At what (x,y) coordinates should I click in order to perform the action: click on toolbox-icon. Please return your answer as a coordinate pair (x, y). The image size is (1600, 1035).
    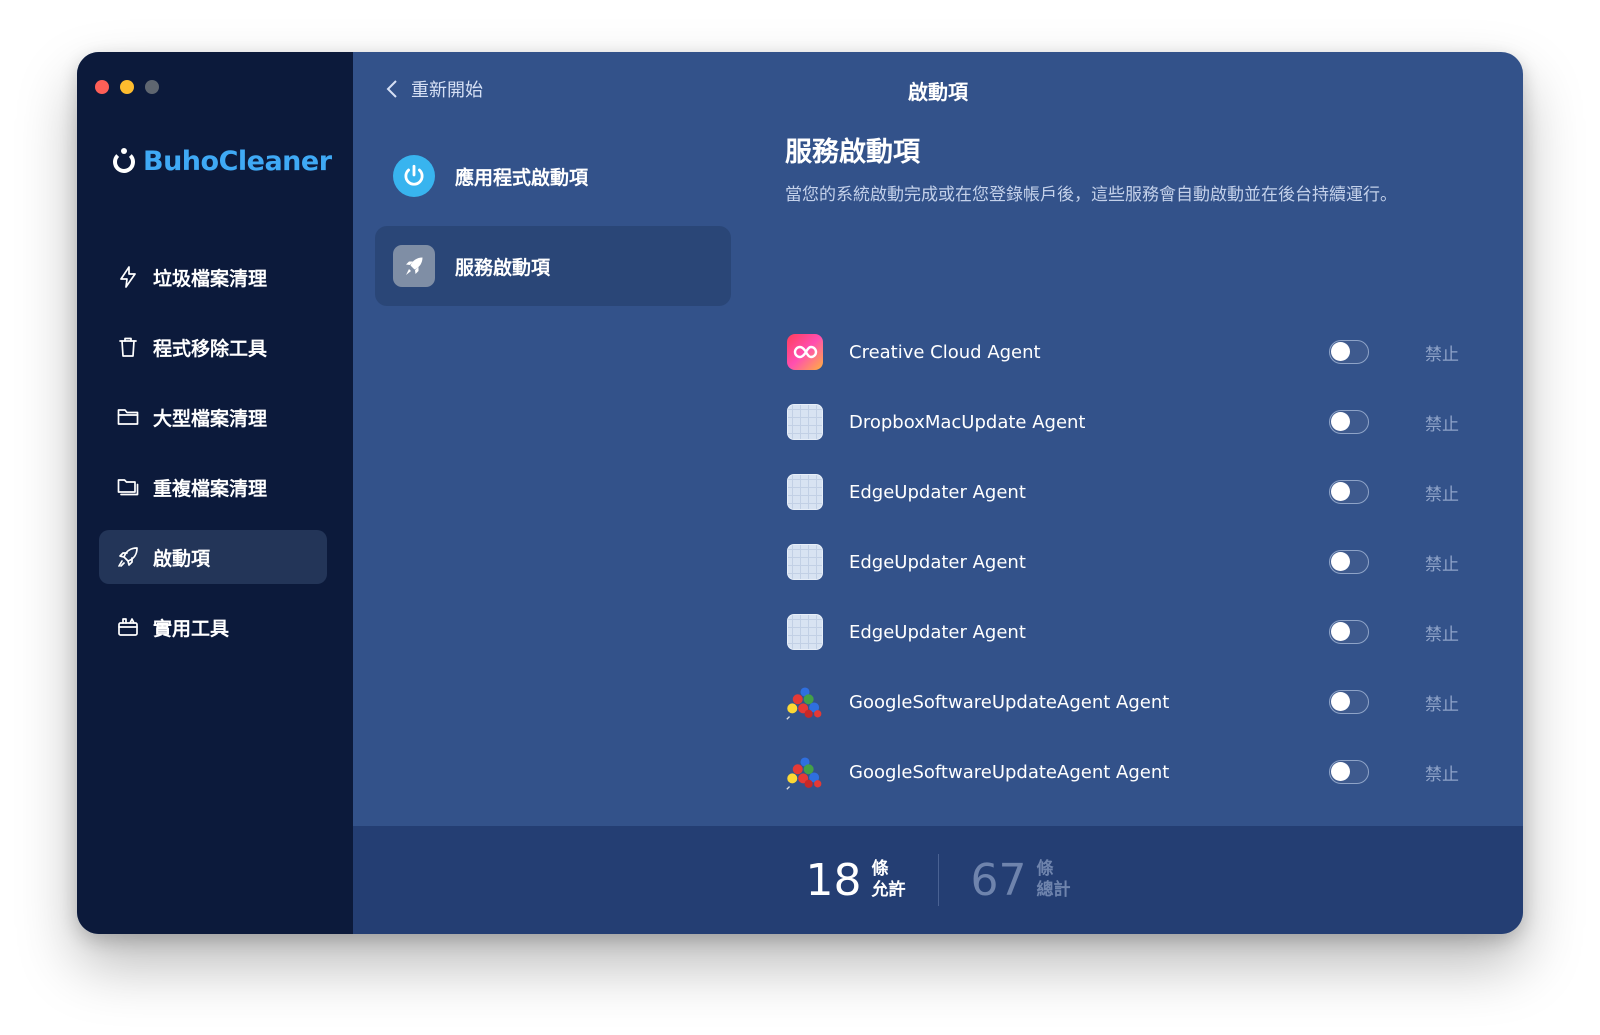
    Looking at the image, I should click on (128, 627).